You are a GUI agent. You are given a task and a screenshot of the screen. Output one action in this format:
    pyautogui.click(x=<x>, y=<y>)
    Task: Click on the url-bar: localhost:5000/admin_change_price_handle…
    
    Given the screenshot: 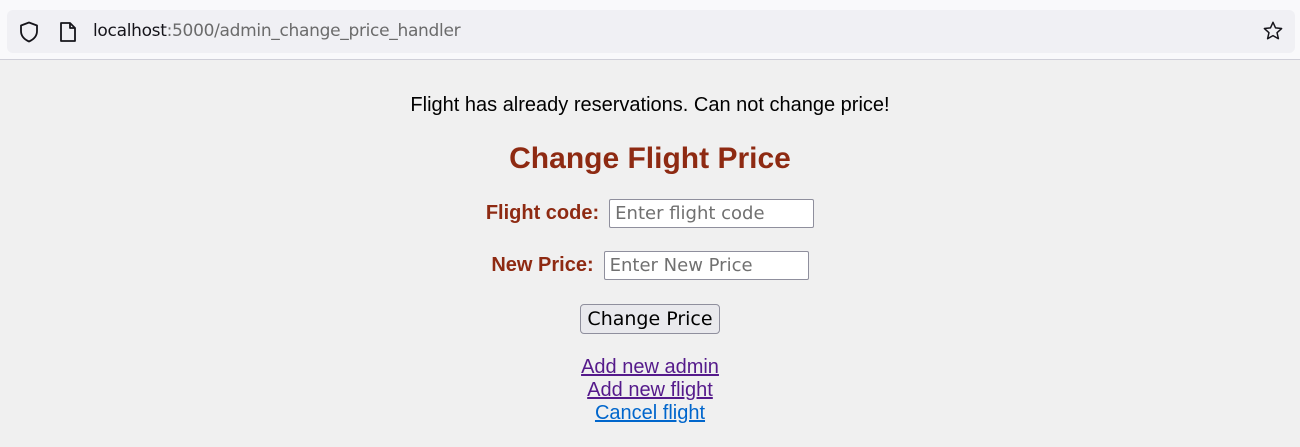 What is the action you would take?
    pyautogui.click(x=651, y=31)
    